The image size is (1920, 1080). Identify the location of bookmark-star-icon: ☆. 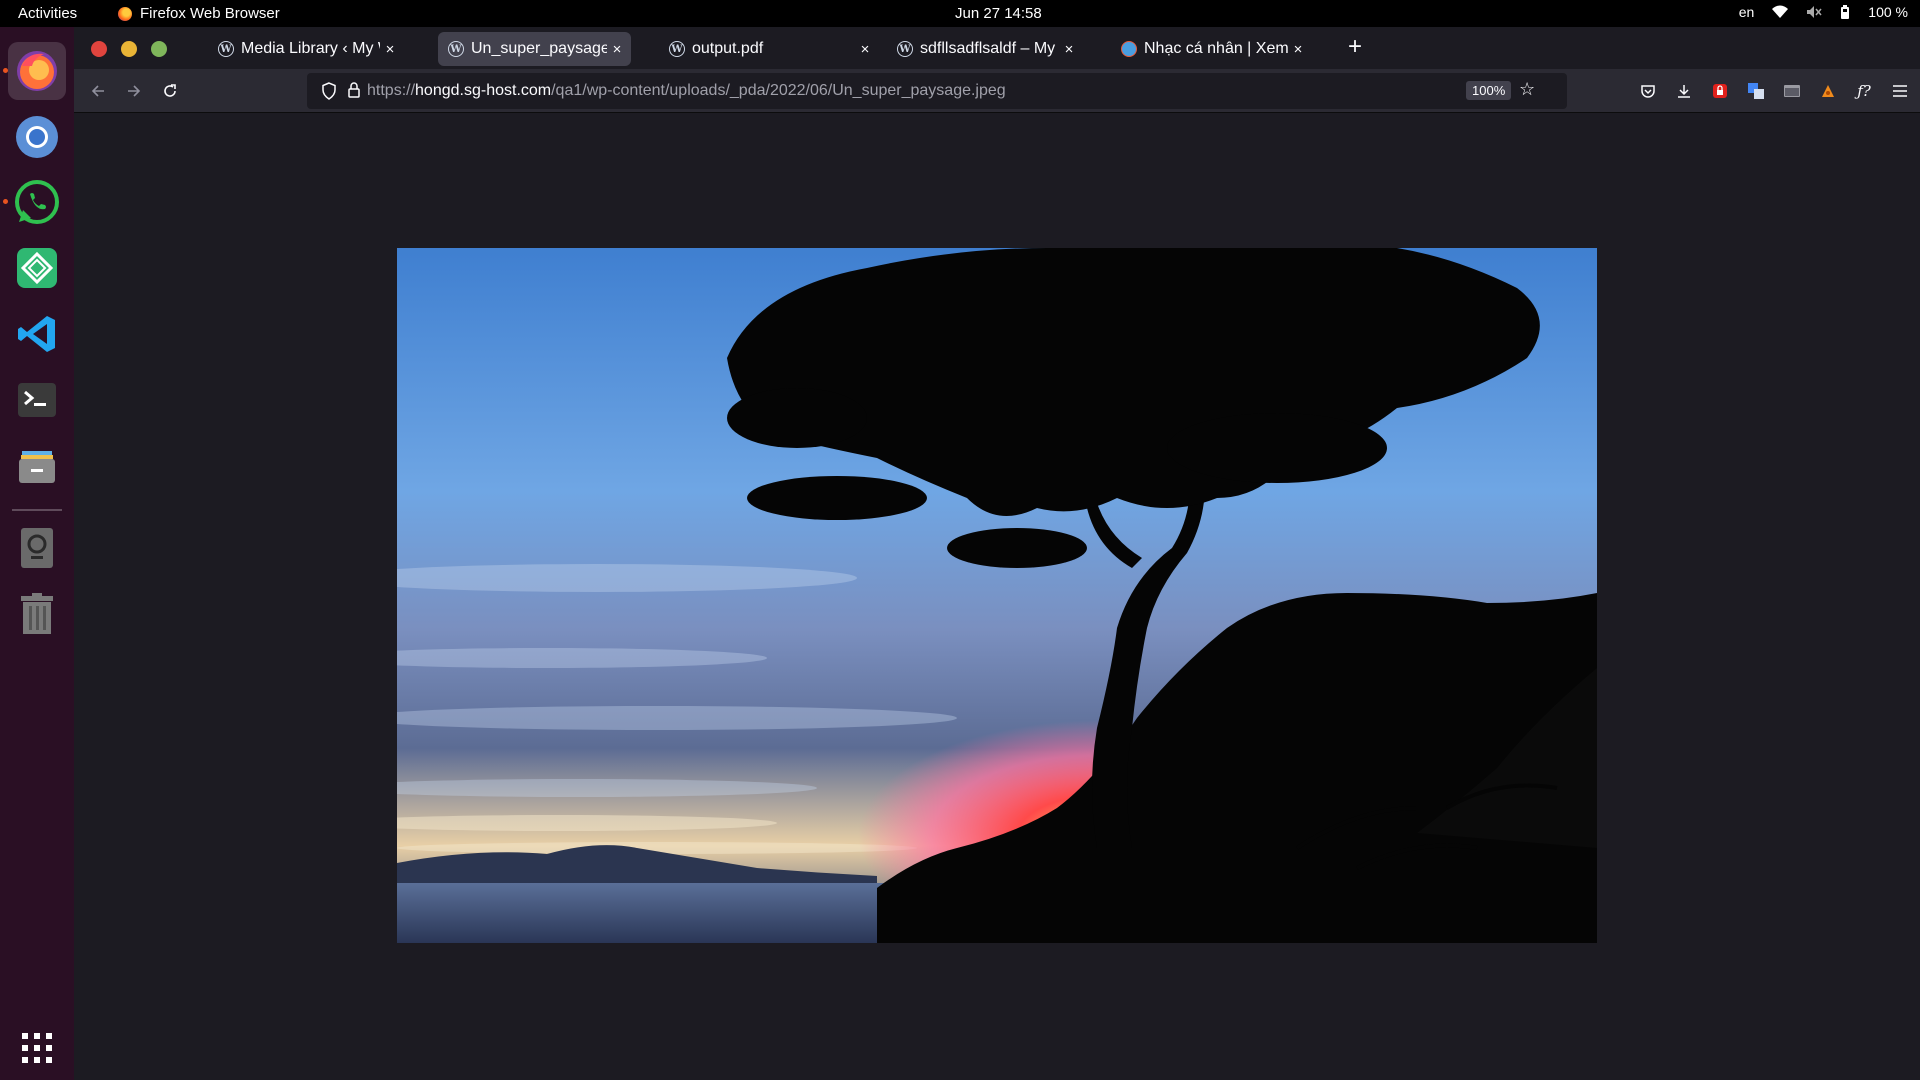
(1527, 89).